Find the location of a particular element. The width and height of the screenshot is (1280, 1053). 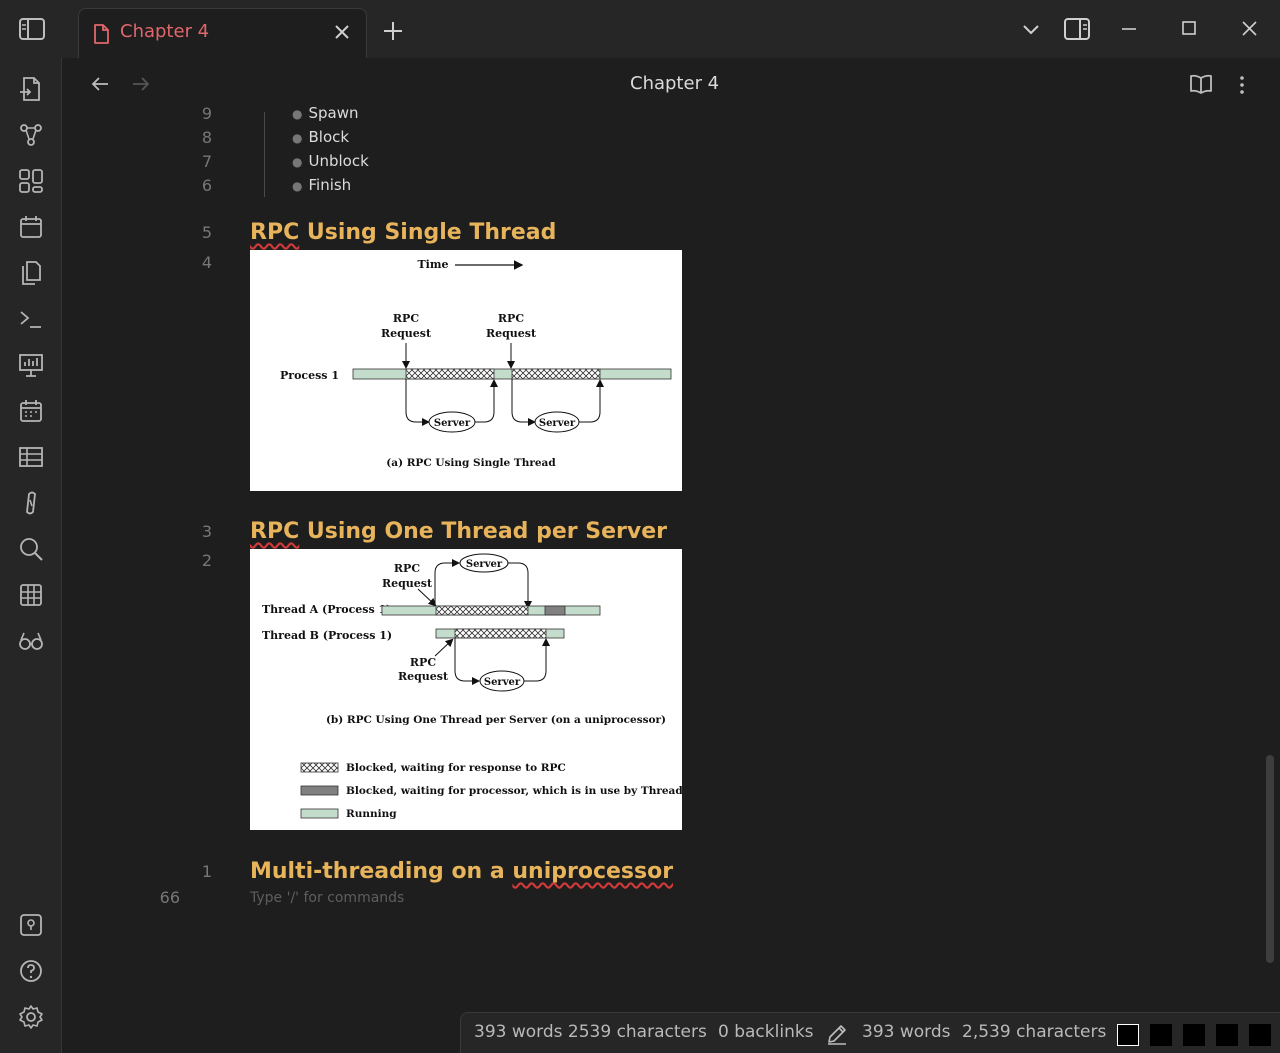

settings-icon is located at coordinates (31, 1017).